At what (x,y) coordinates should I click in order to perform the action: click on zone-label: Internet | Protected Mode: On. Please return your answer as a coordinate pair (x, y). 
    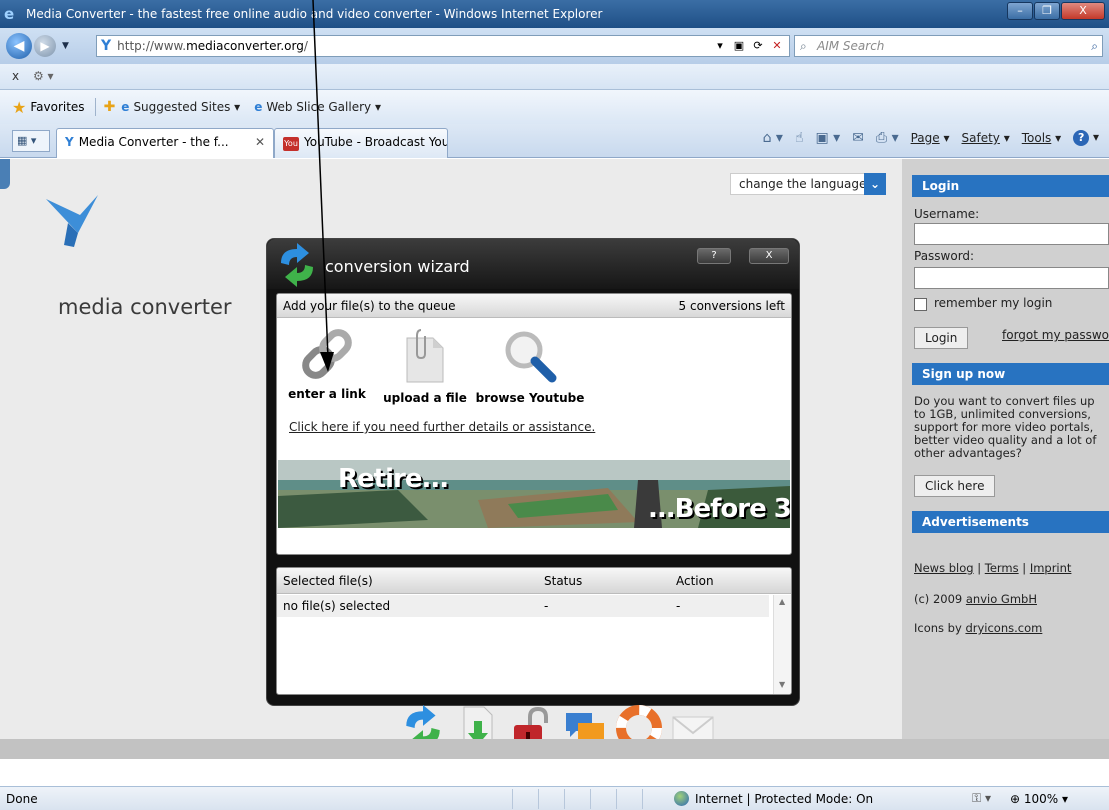
    Looking at the image, I should click on (784, 798).